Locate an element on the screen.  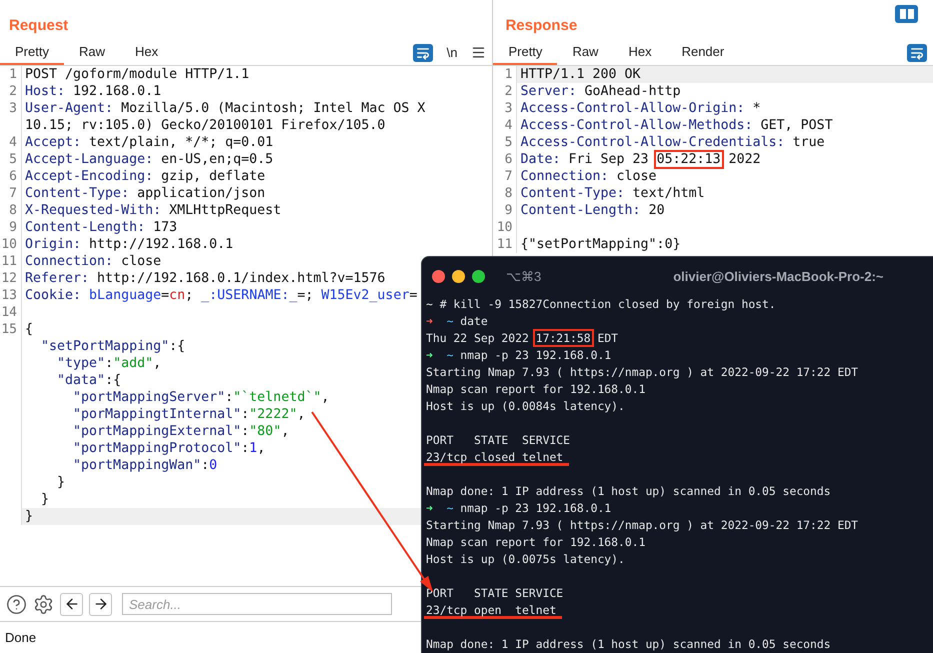
view-tab: Pretty is located at coordinates (32, 52).